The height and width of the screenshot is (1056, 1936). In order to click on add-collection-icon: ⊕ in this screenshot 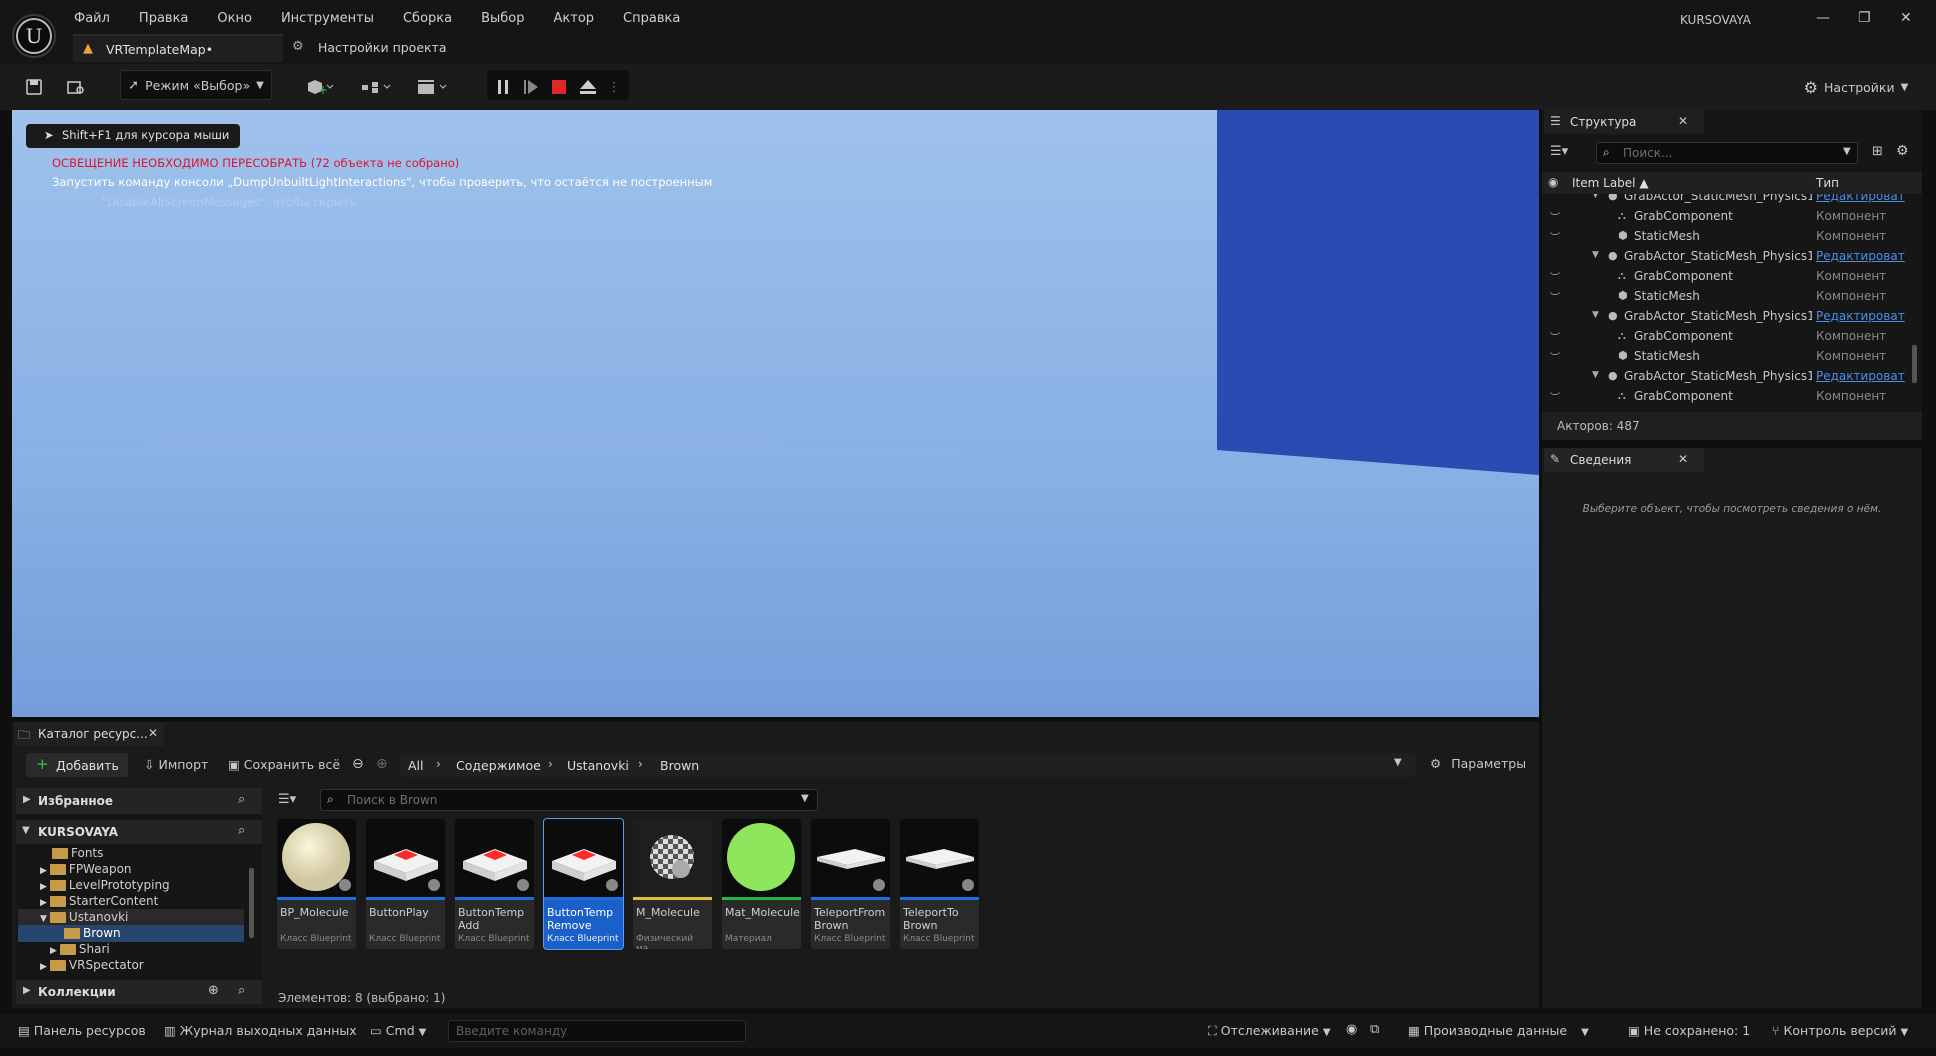, I will do `click(213, 990)`.